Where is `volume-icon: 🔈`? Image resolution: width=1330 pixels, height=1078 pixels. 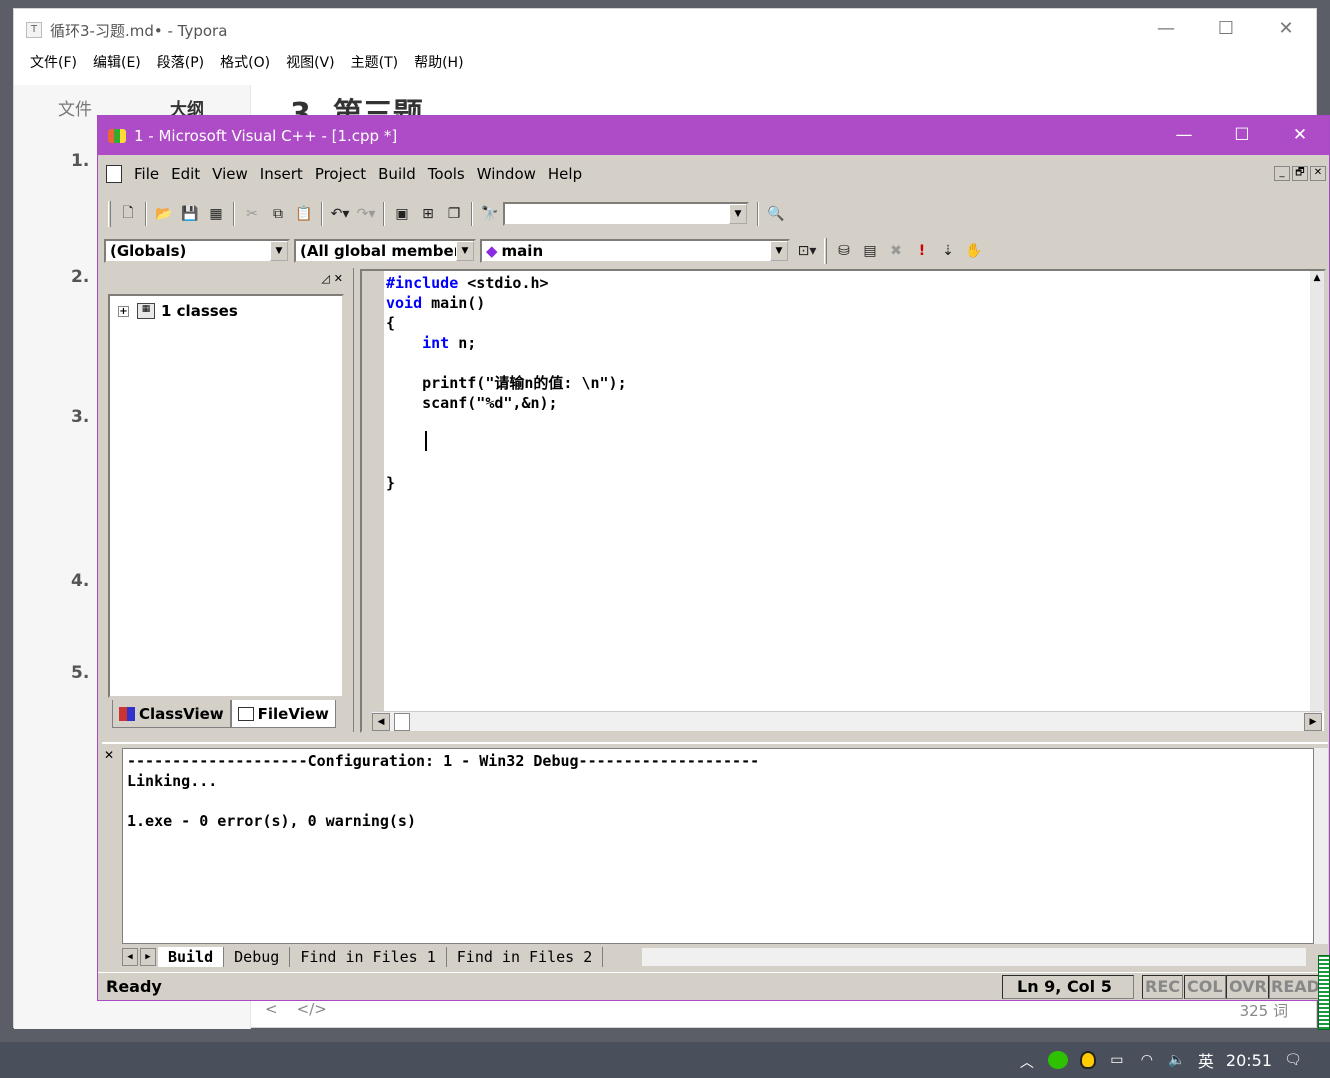
volume-icon: 🔈 is located at coordinates (1177, 1060).